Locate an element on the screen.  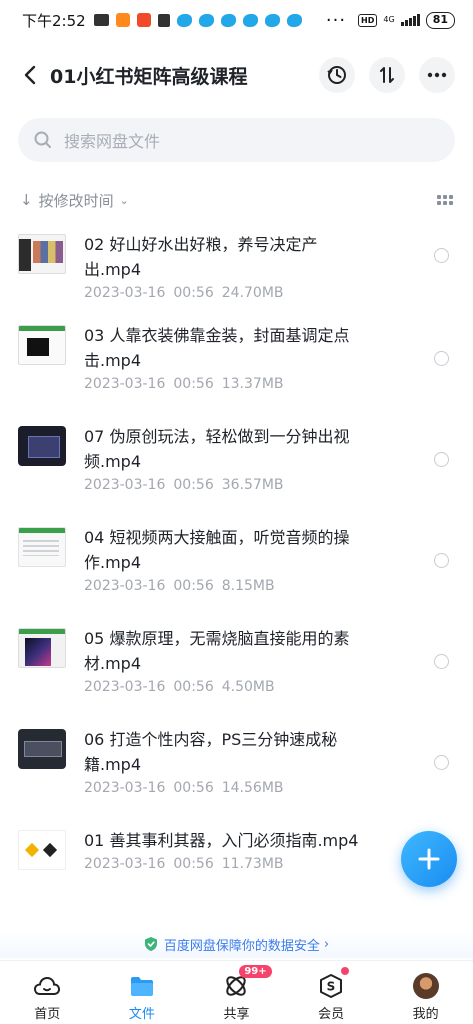
file-name: 07 伪原创玩法，轻松做到一分钟出视频.mp4 is located at coordinates (217, 449).